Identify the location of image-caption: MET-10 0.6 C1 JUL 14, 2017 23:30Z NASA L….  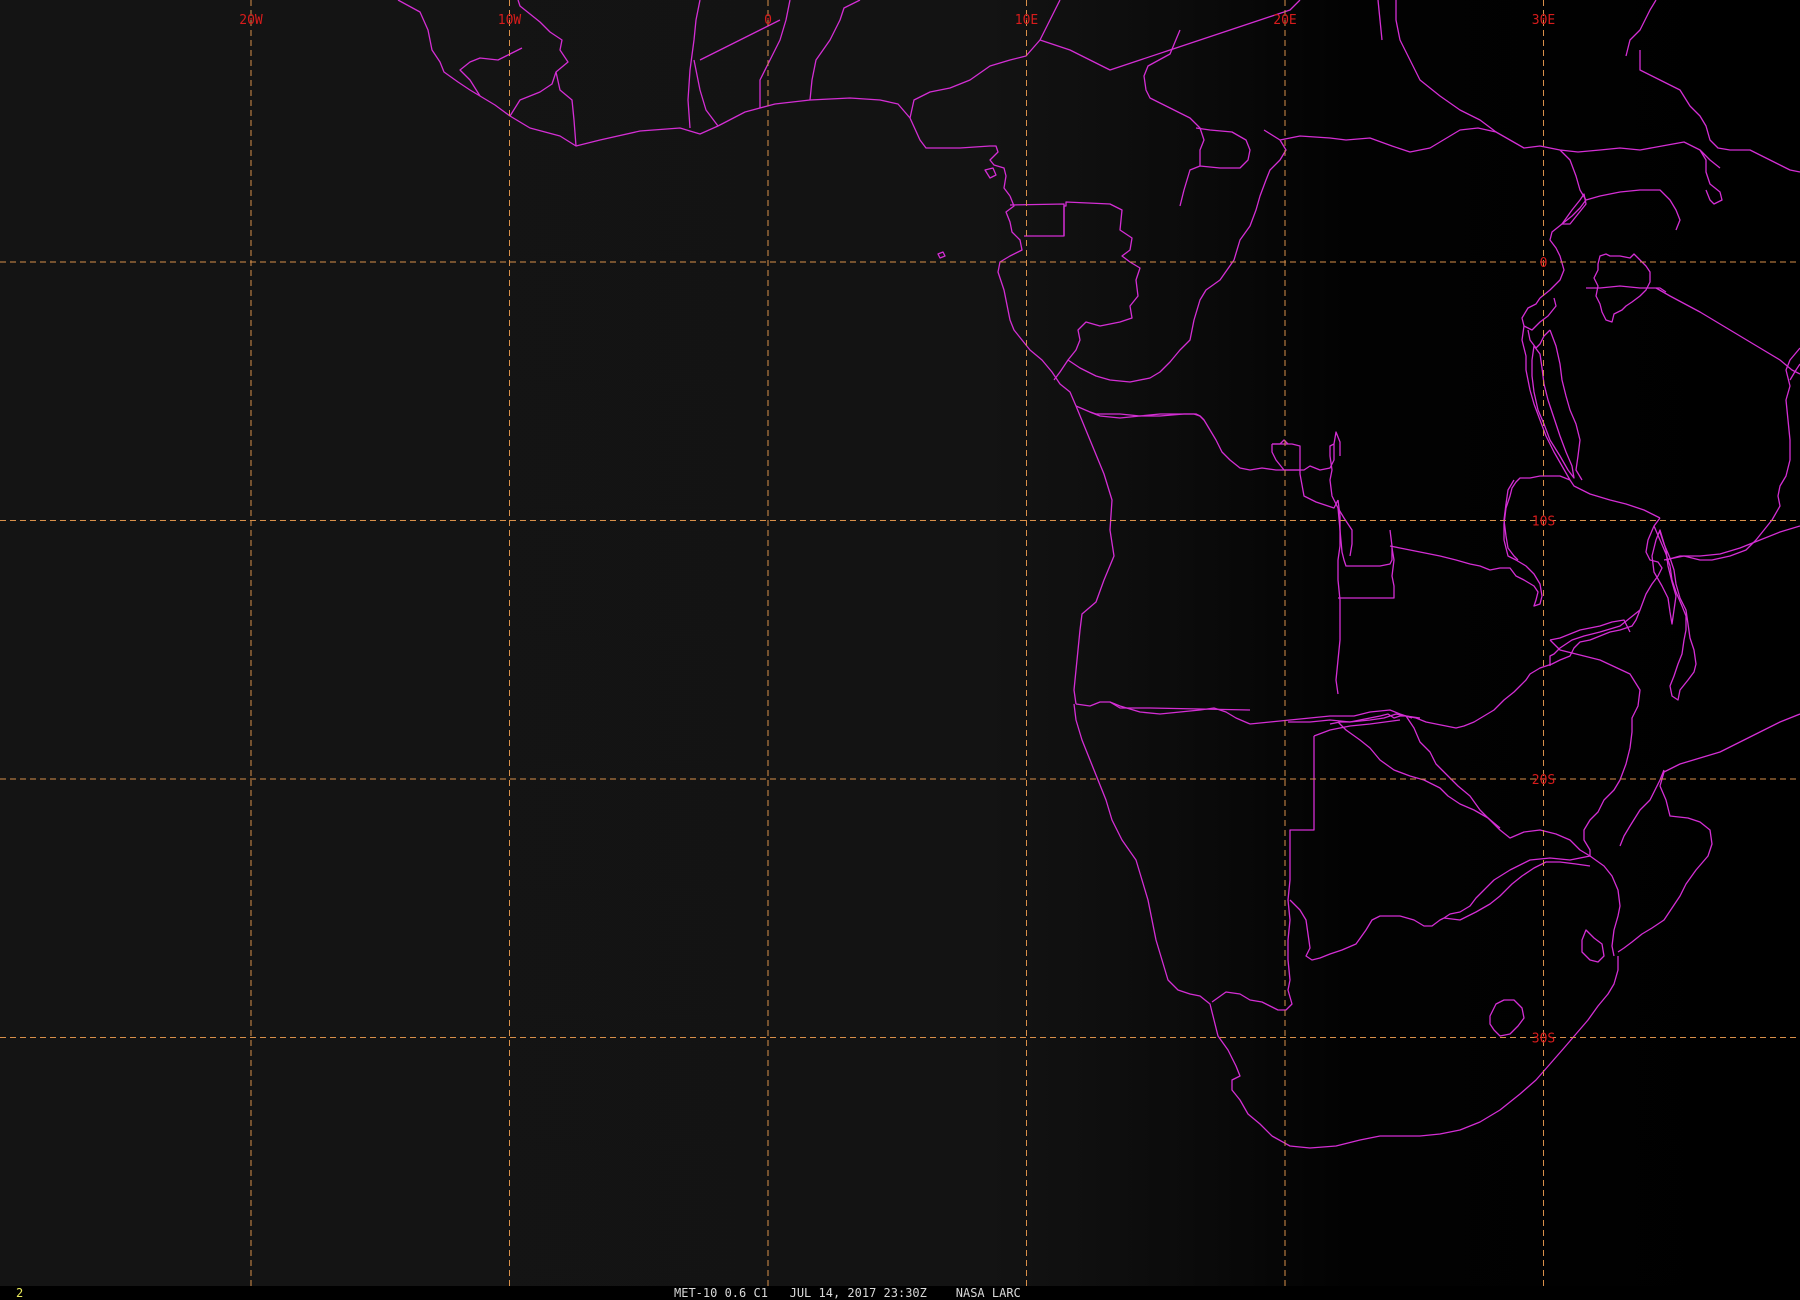
(847, 1293).